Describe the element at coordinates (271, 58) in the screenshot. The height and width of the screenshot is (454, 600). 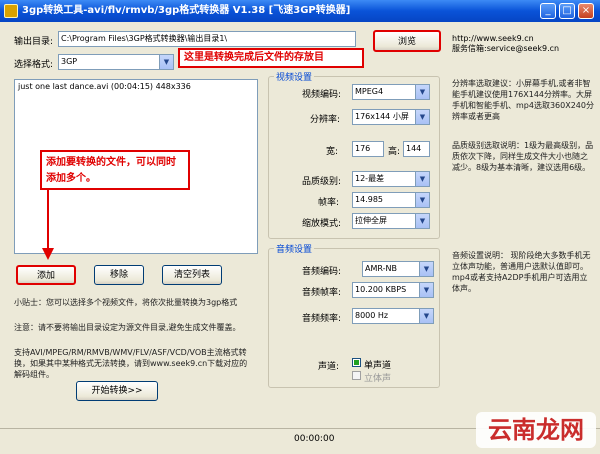
I see `output-dir-annotation: 这里是转换完成后文件的存放目` at that location.